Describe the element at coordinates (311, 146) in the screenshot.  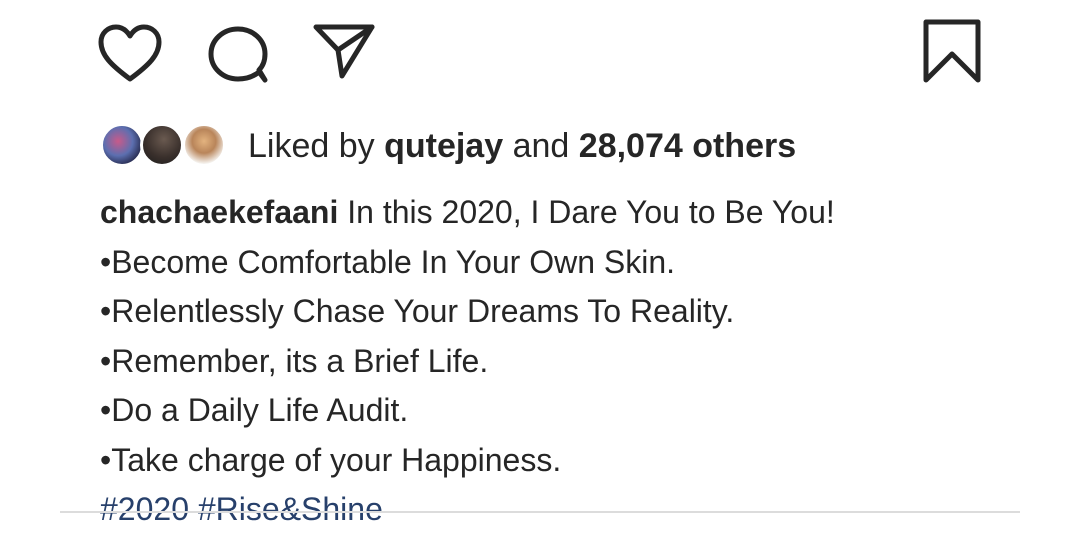
I see `likes-prefix: Liked by` at that location.